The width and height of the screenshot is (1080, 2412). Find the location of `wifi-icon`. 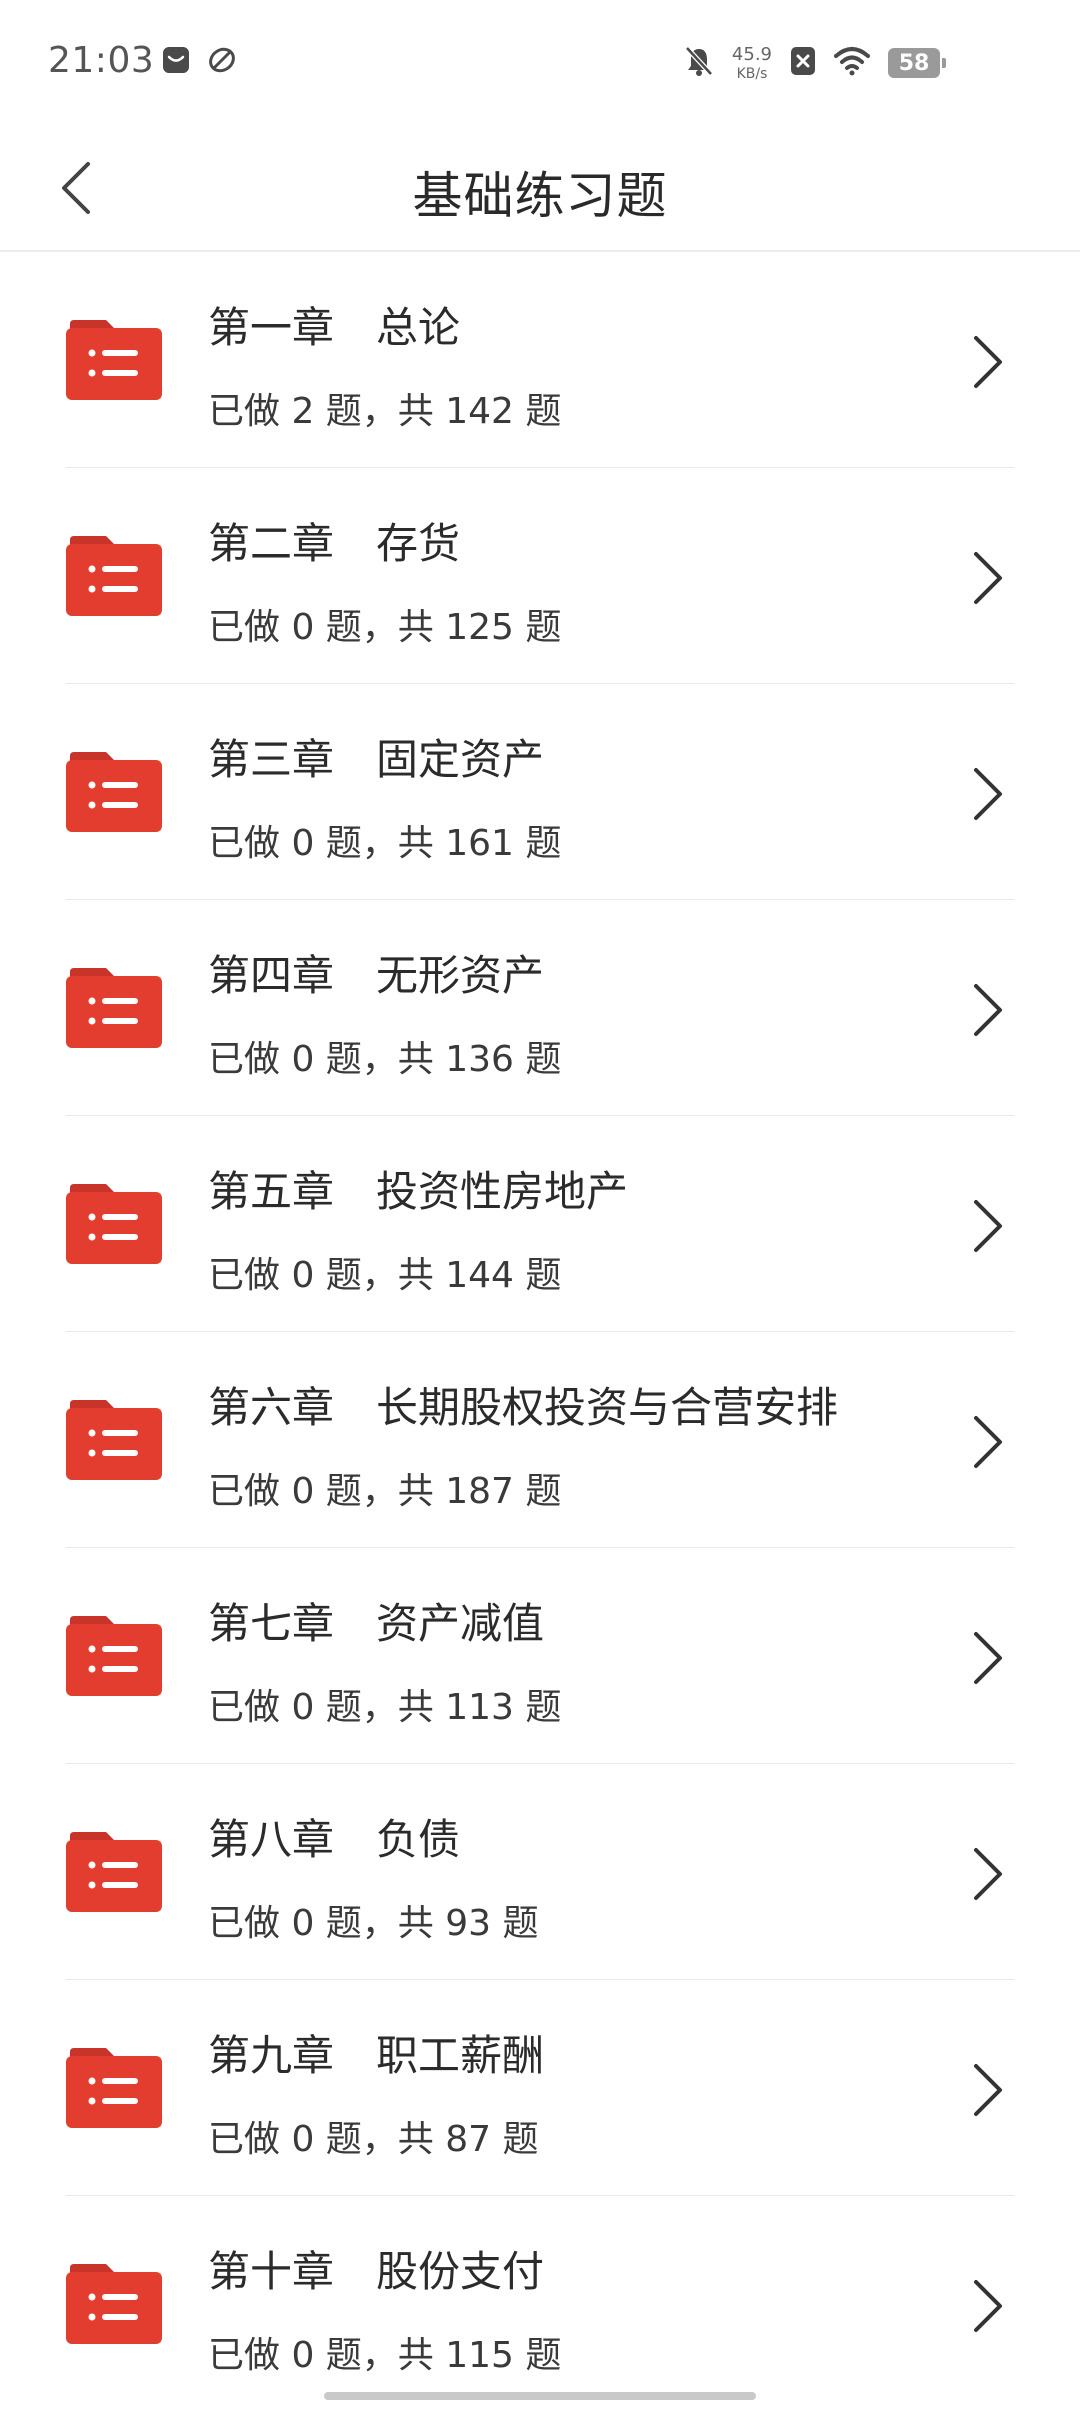

wifi-icon is located at coordinates (852, 63).